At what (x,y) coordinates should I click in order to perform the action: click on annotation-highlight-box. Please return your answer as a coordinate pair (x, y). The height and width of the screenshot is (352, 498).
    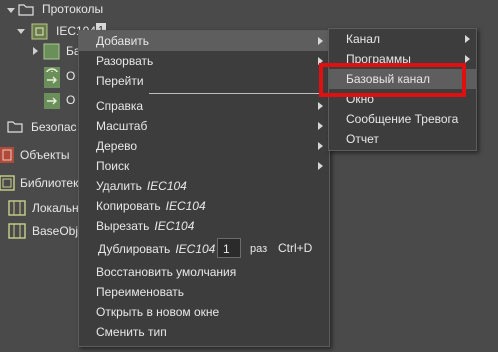
    Looking at the image, I should click on (392, 80).